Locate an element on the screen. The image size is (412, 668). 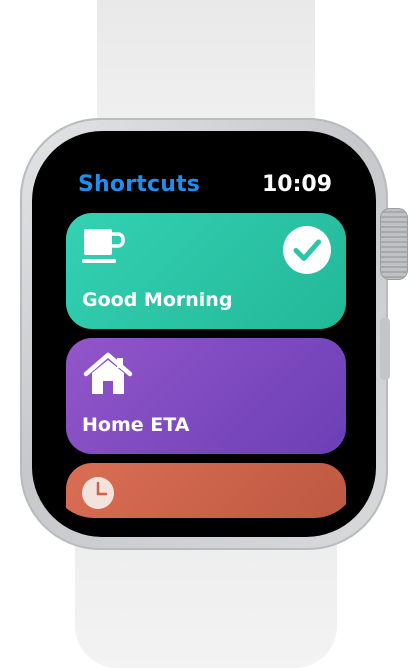
app-title: Shortcuts is located at coordinates (139, 184).